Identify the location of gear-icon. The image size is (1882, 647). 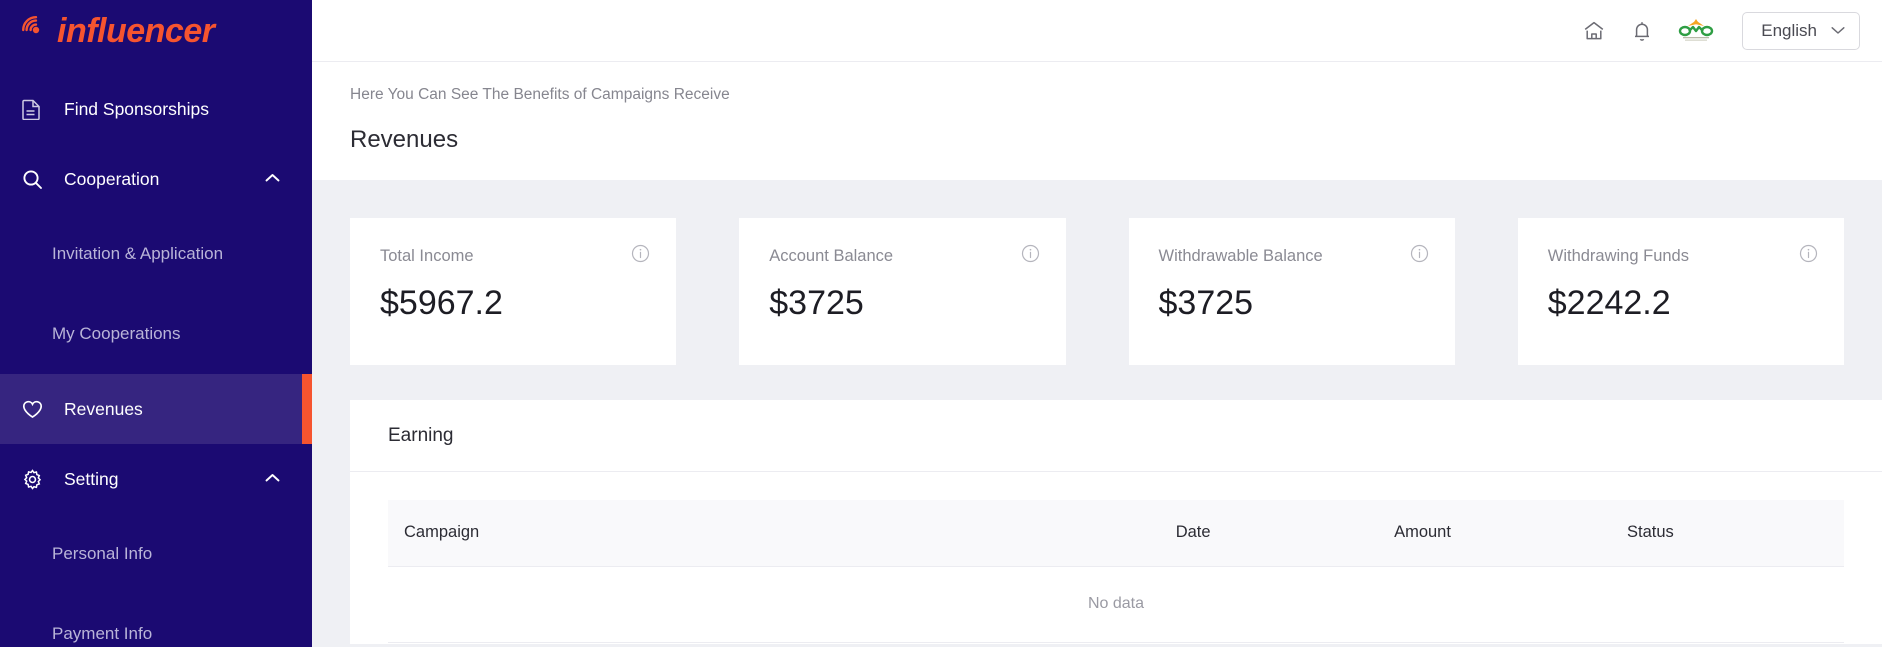
(35, 479).